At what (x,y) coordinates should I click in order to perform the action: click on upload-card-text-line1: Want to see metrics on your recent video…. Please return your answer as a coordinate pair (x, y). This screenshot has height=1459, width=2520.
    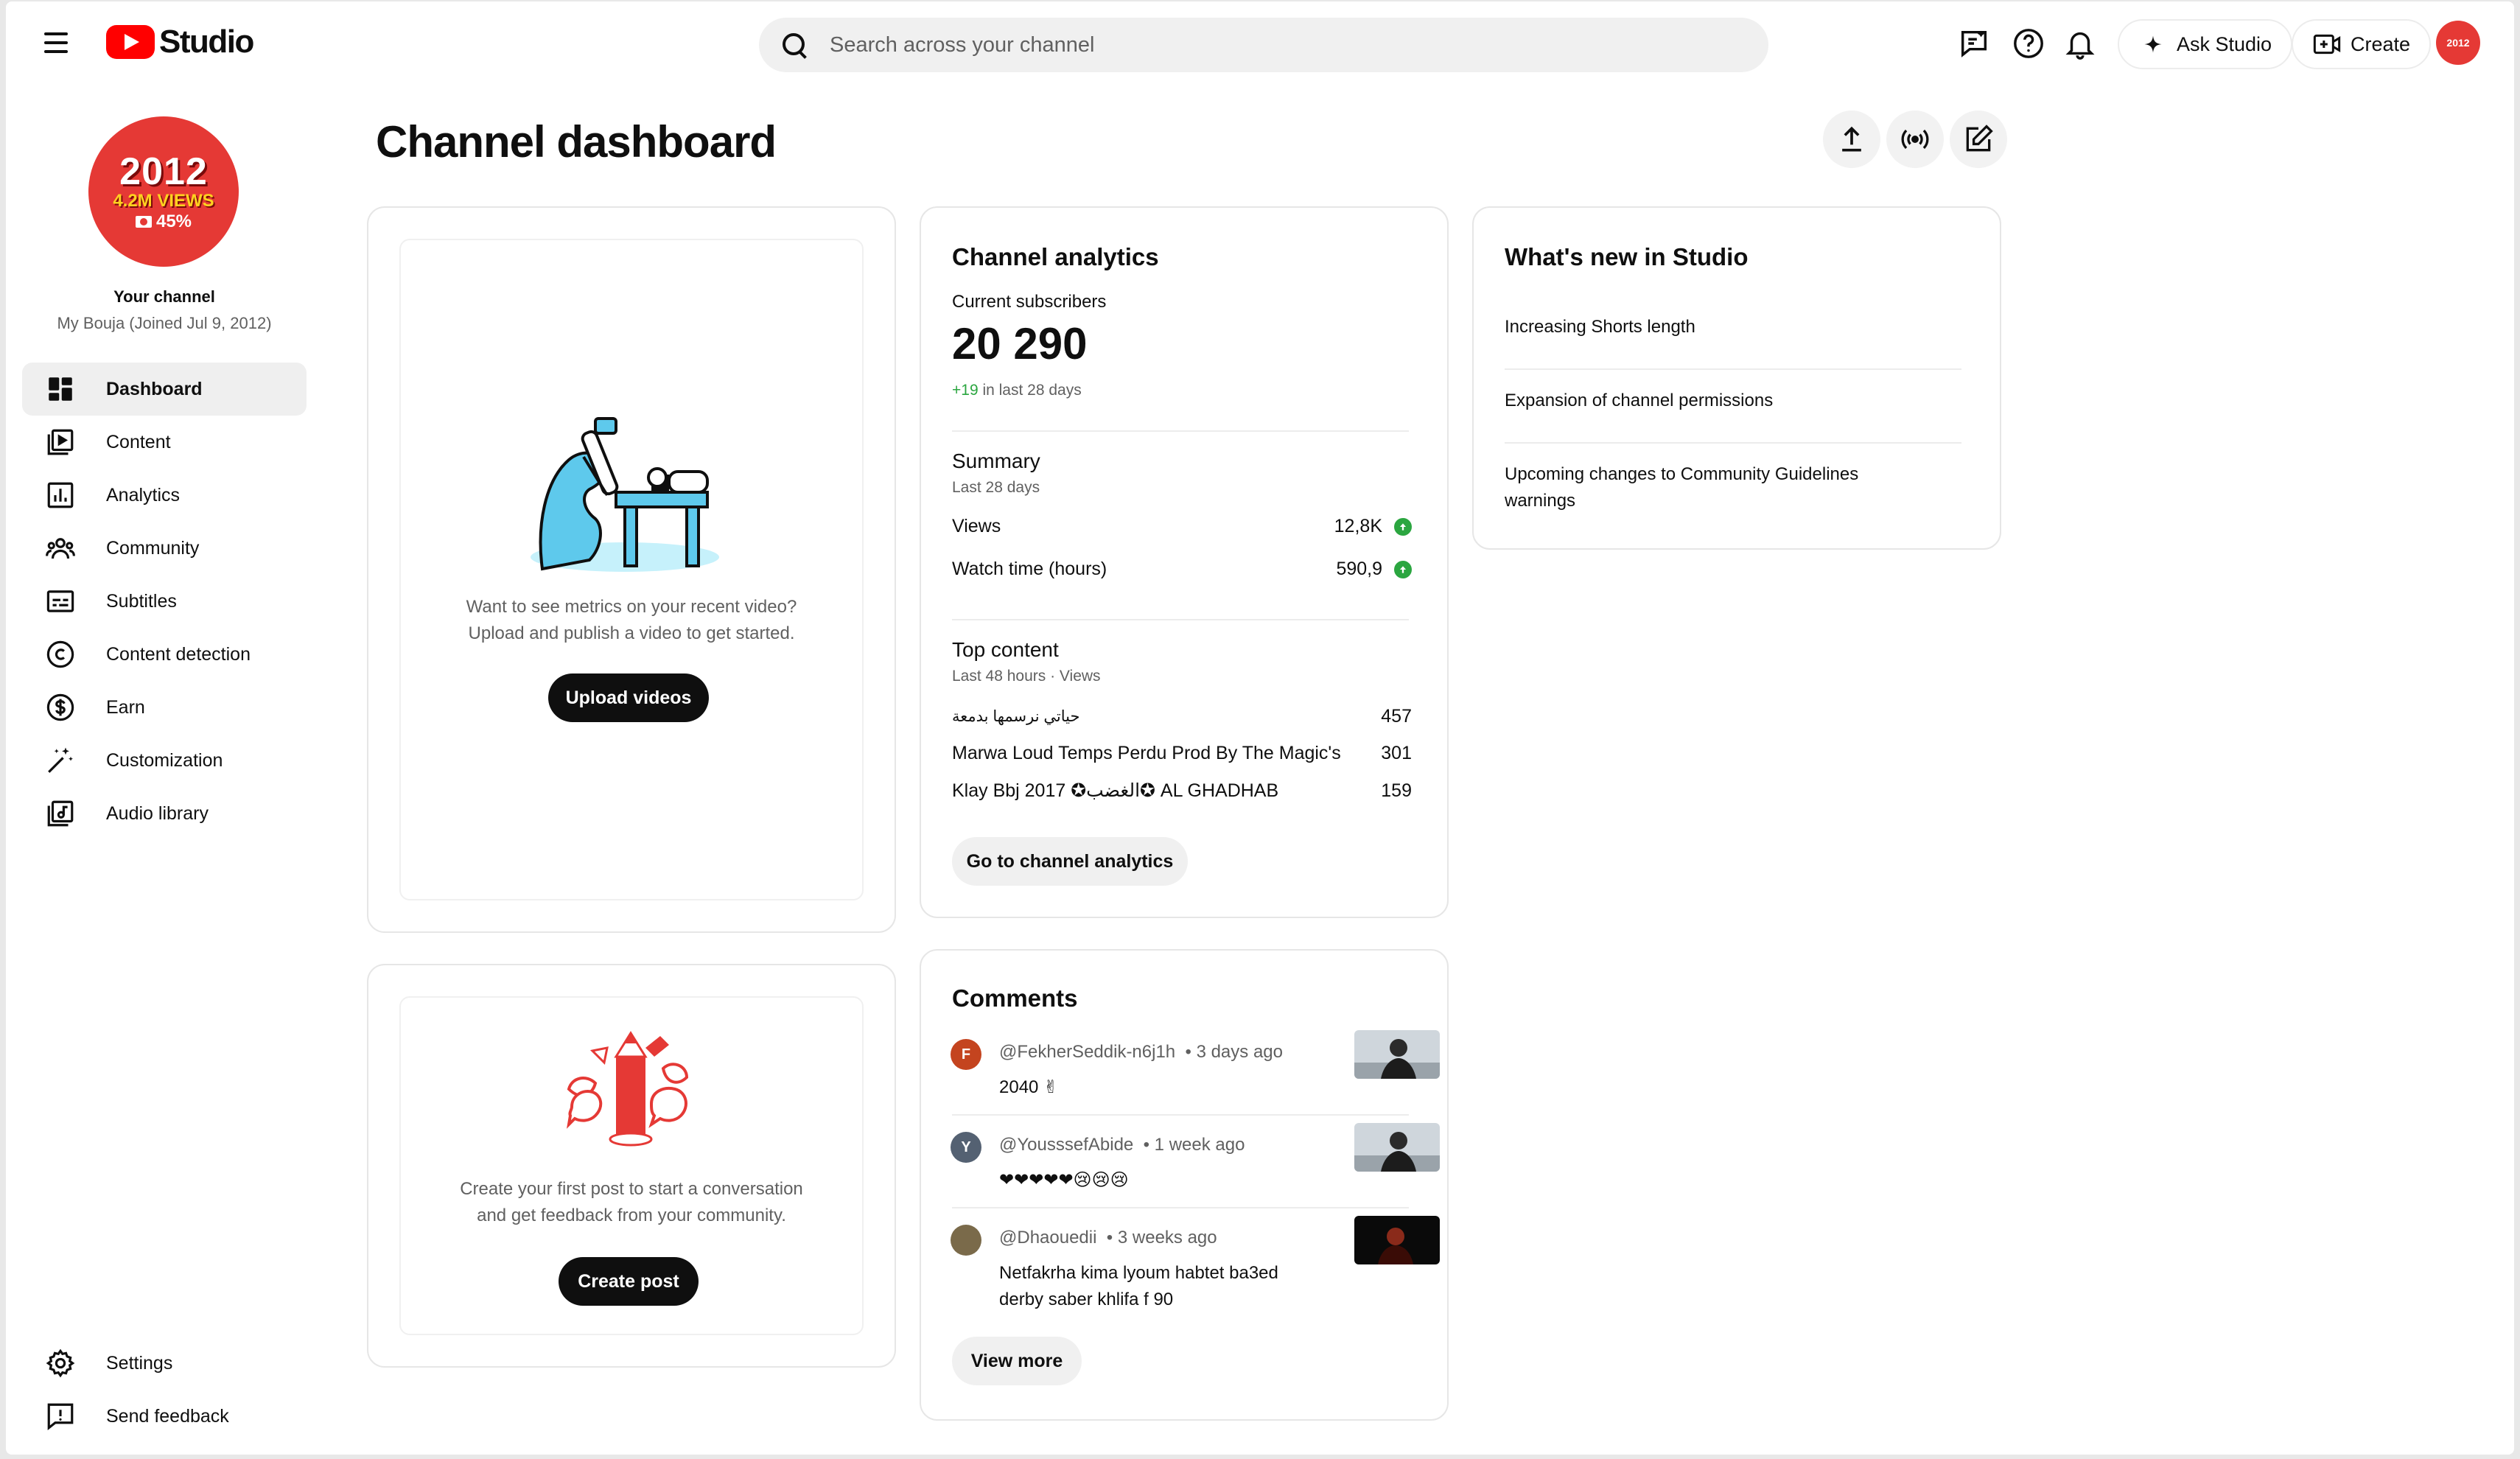
    Looking at the image, I should click on (631, 607).